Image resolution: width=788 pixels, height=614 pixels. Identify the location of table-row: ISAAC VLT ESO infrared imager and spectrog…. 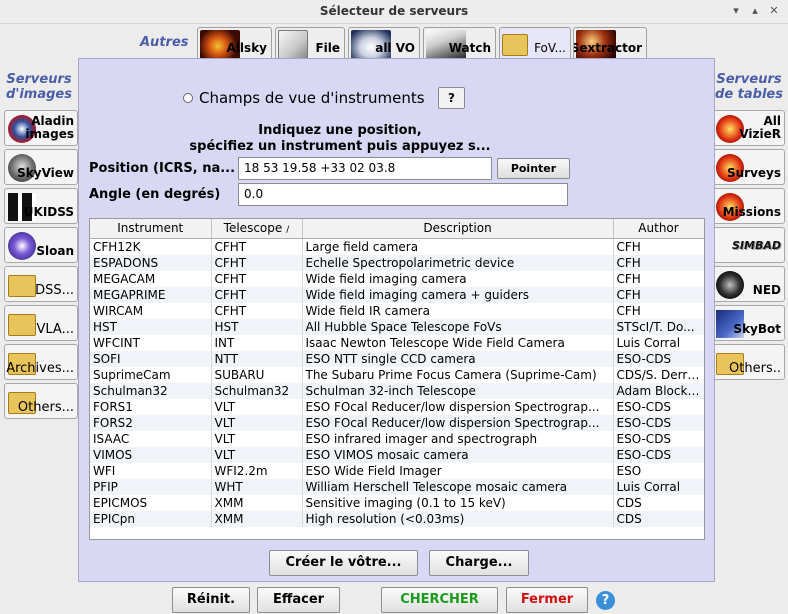
(397, 438).